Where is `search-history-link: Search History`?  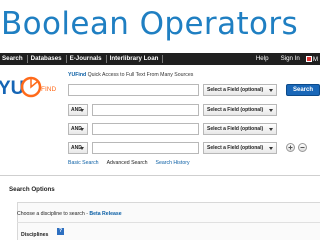
search-history-link: Search History is located at coordinates (173, 163).